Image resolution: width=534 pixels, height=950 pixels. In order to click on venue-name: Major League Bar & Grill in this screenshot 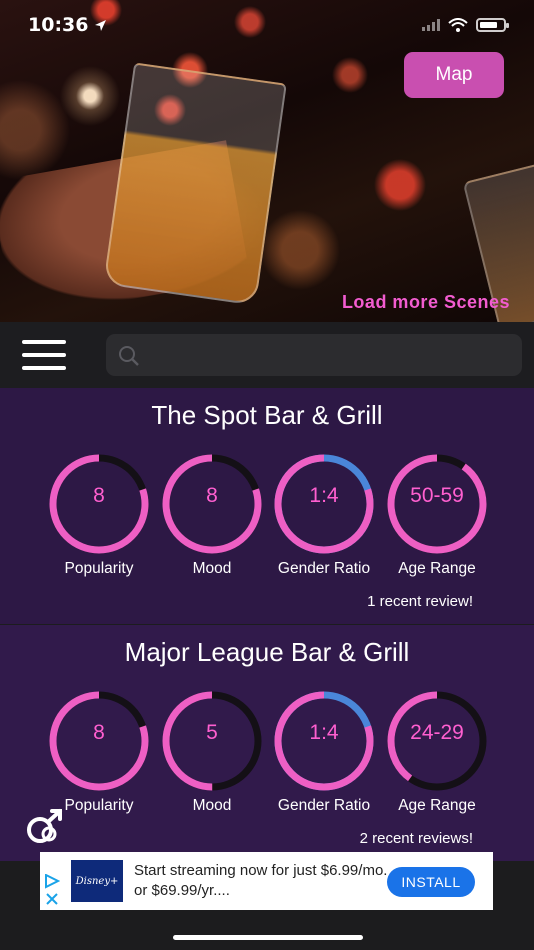, I will do `click(267, 652)`.